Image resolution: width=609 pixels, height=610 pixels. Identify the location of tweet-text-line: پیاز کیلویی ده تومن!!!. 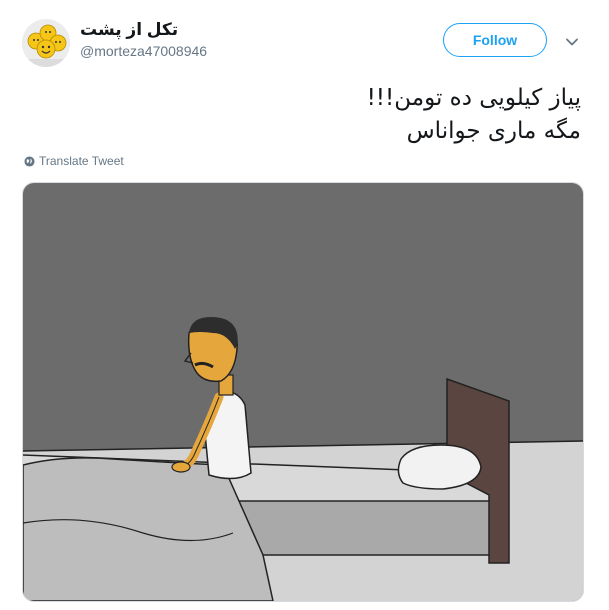
(473, 98).